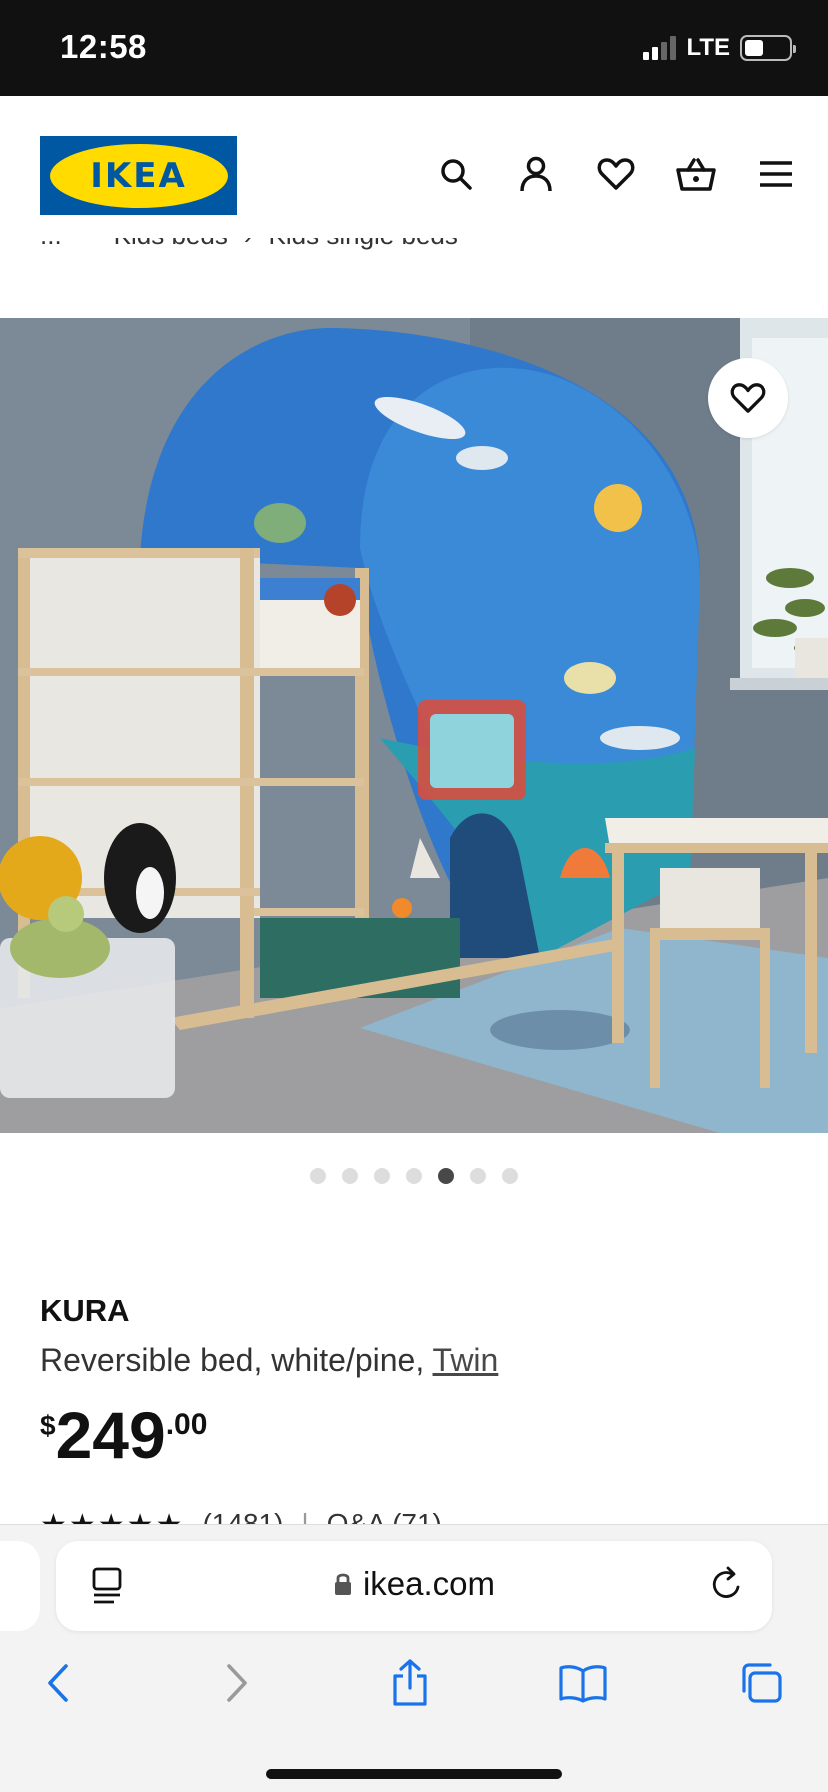  What do you see at coordinates (103, 46) in the screenshot?
I see `status-time: 12:58` at bounding box center [103, 46].